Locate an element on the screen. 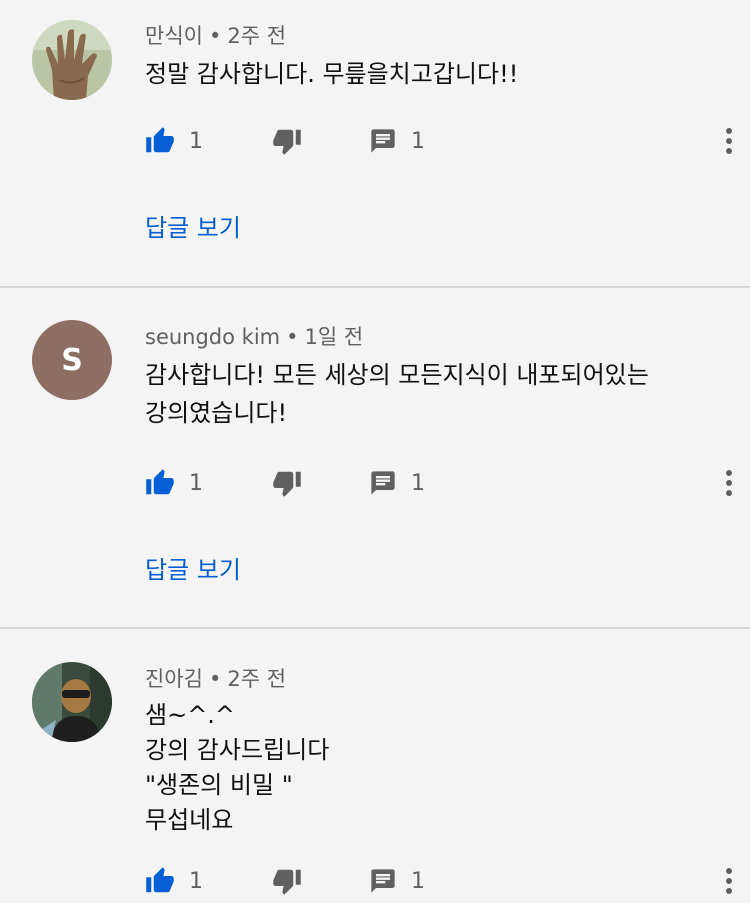 The width and height of the screenshot is (750, 903). author-name: 진아김 is located at coordinates (174, 679).